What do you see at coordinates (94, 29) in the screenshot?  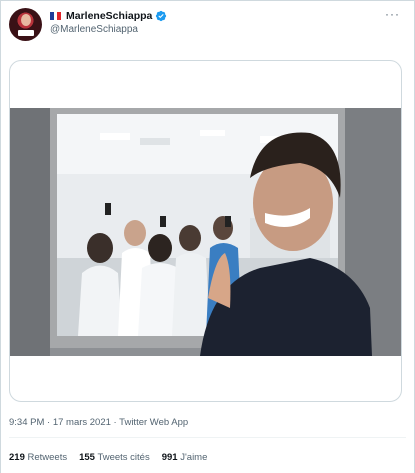 I see `author-handle: @MarleneSchiappa` at bounding box center [94, 29].